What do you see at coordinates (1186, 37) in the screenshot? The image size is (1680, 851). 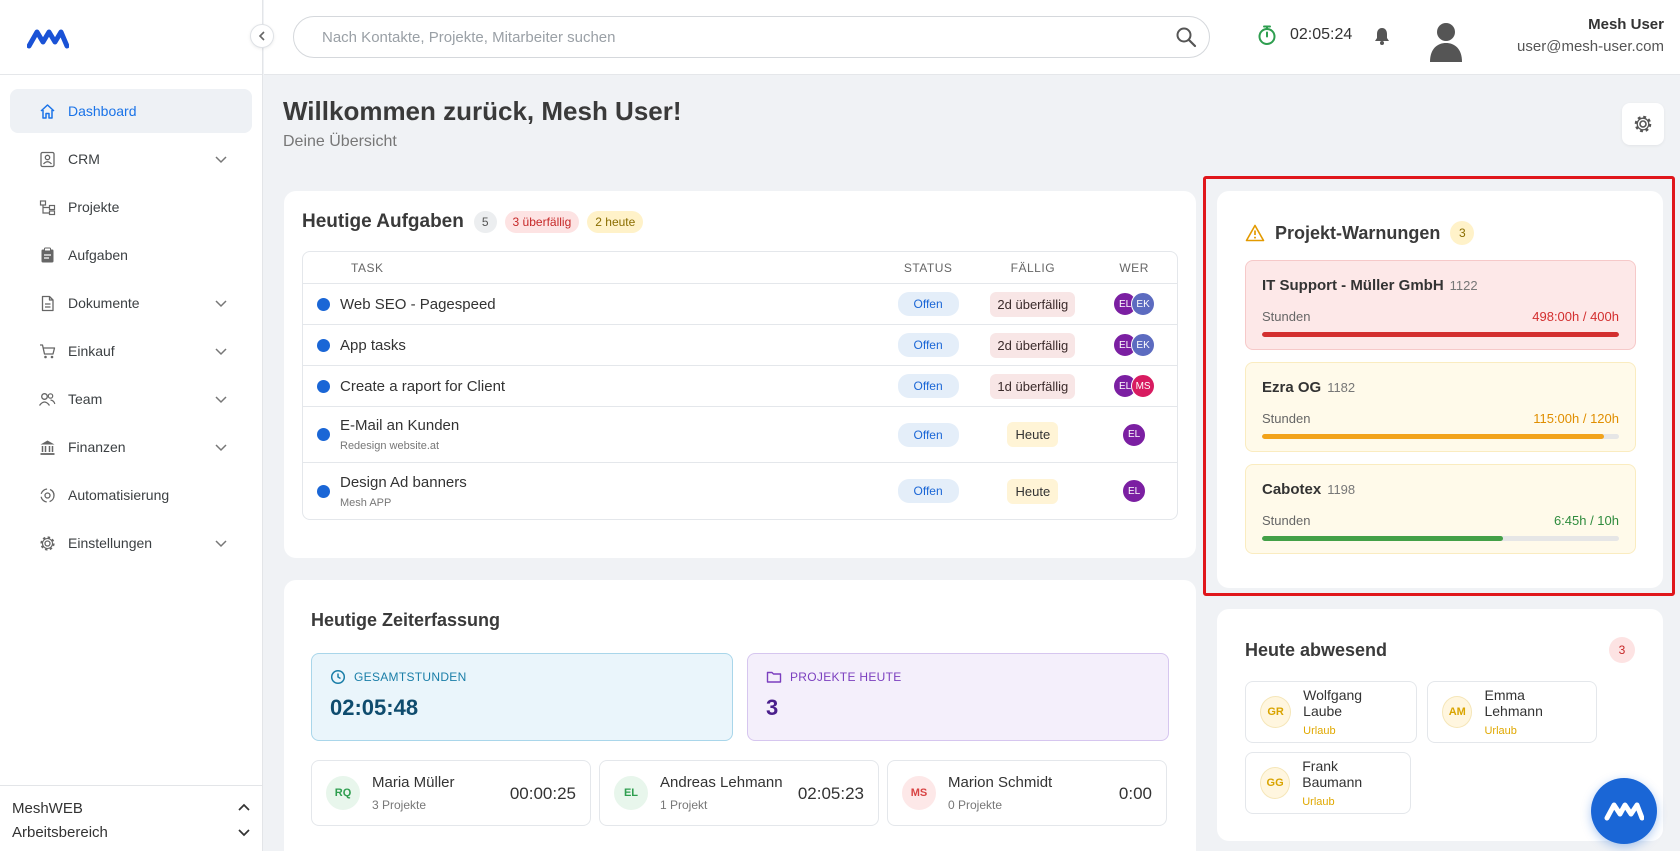 I see `search-icon` at bounding box center [1186, 37].